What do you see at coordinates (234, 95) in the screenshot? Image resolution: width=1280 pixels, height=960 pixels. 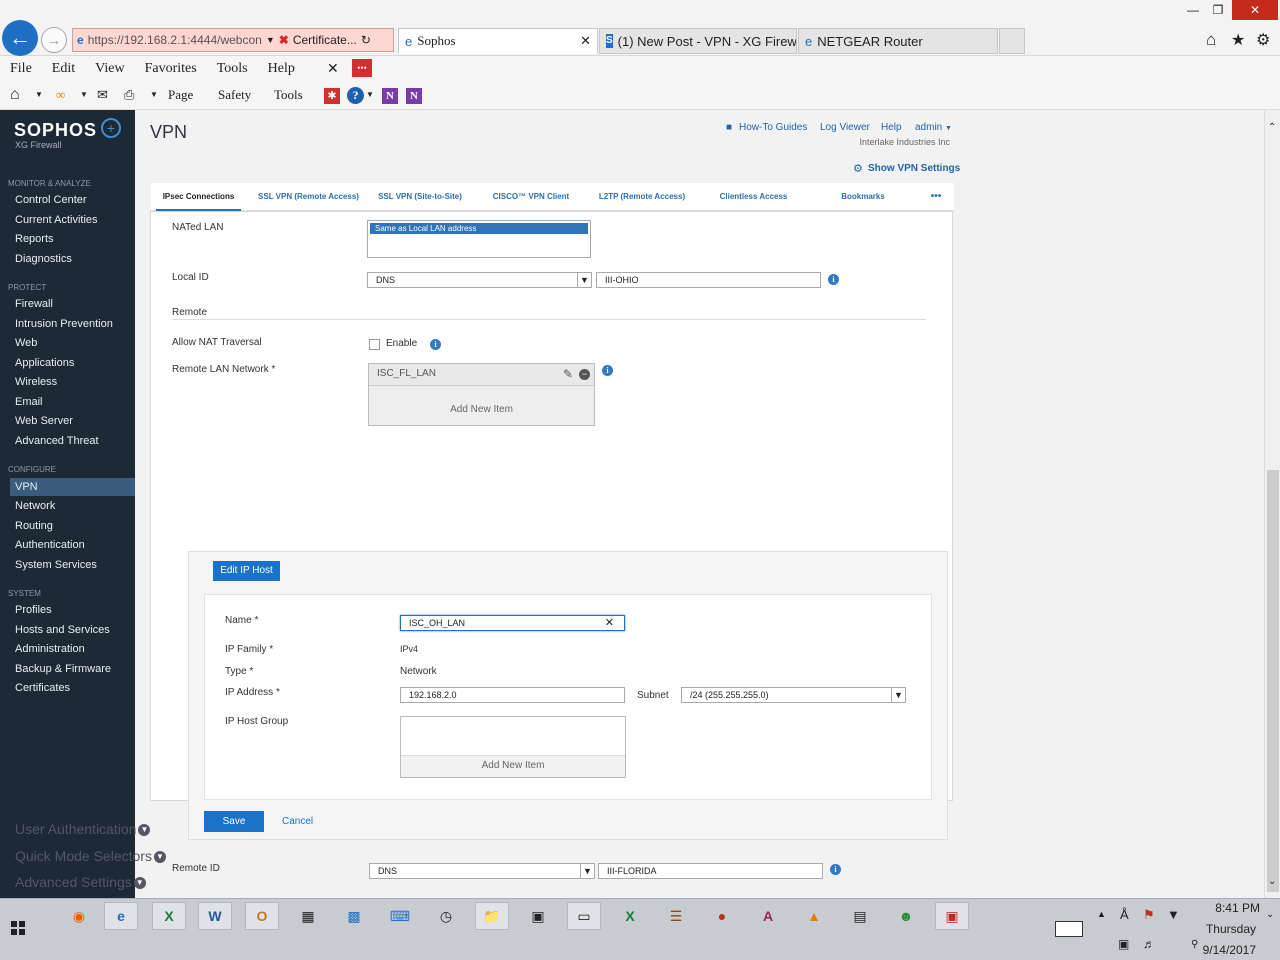 I see `safety-menu: Safety` at bounding box center [234, 95].